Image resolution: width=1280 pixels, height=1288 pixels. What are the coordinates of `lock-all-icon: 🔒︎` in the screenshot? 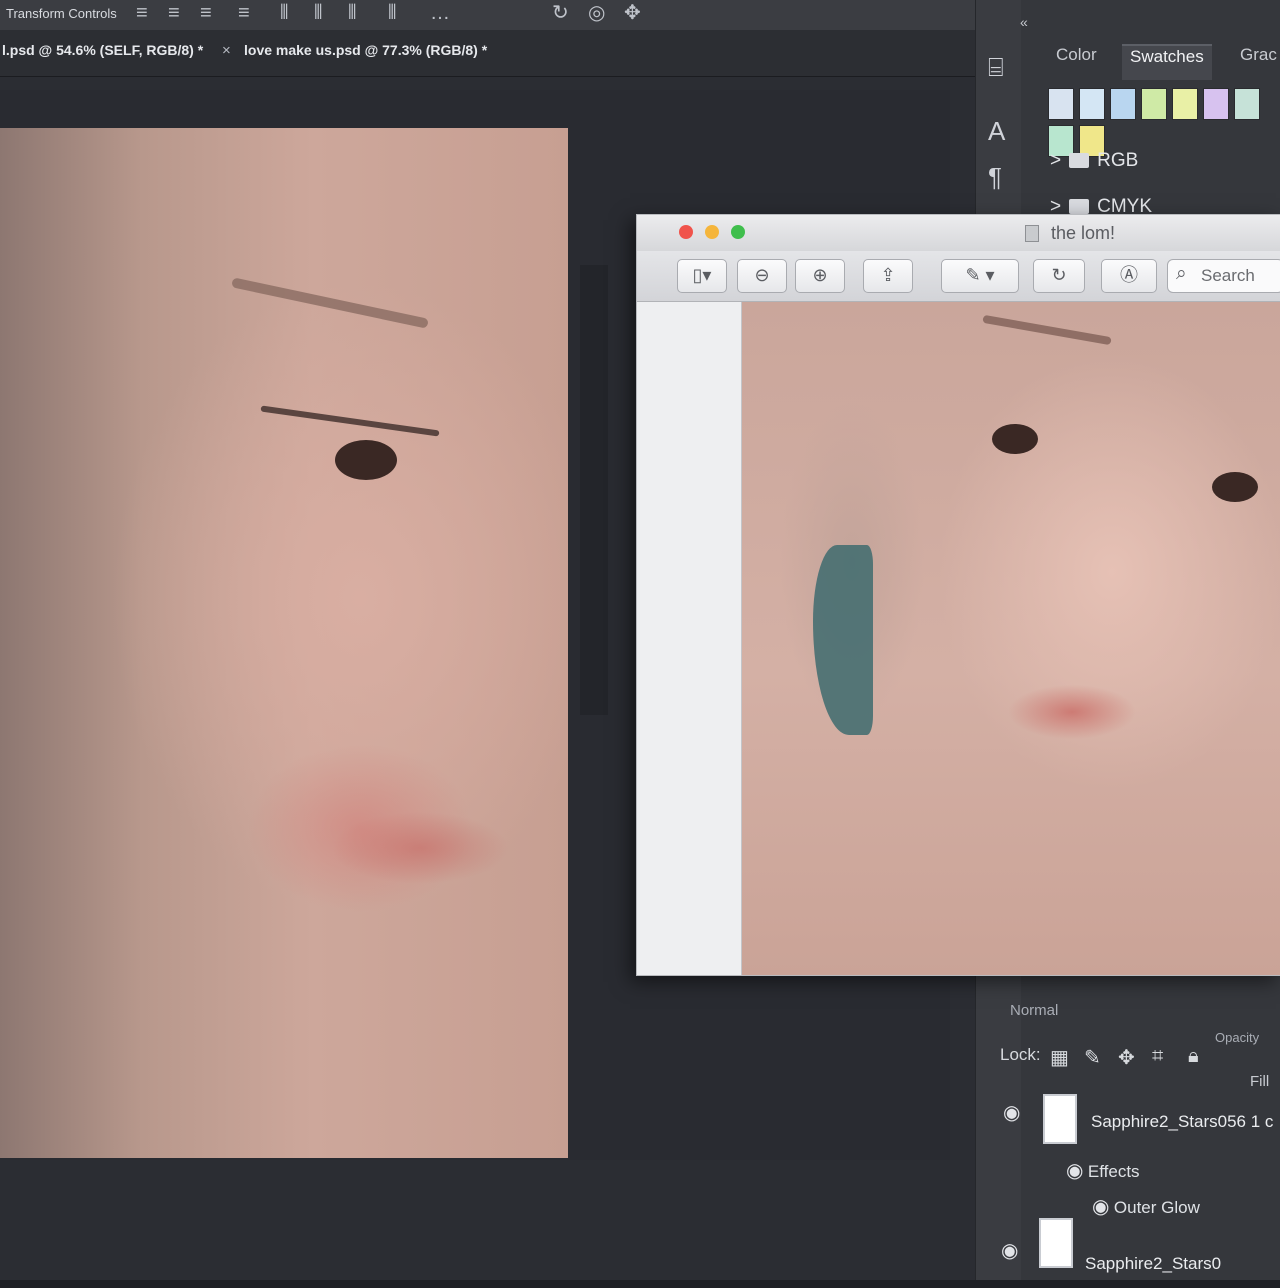 It's located at (1193, 1056).